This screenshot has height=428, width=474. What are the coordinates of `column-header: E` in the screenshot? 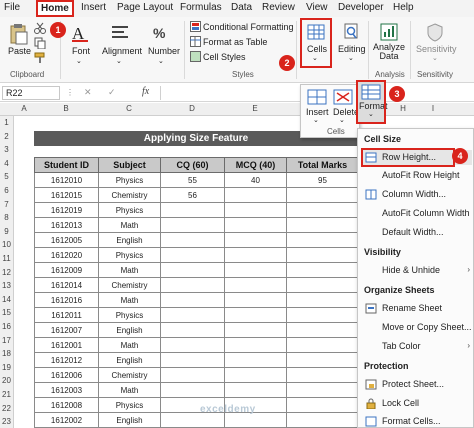 It's located at (255, 108).